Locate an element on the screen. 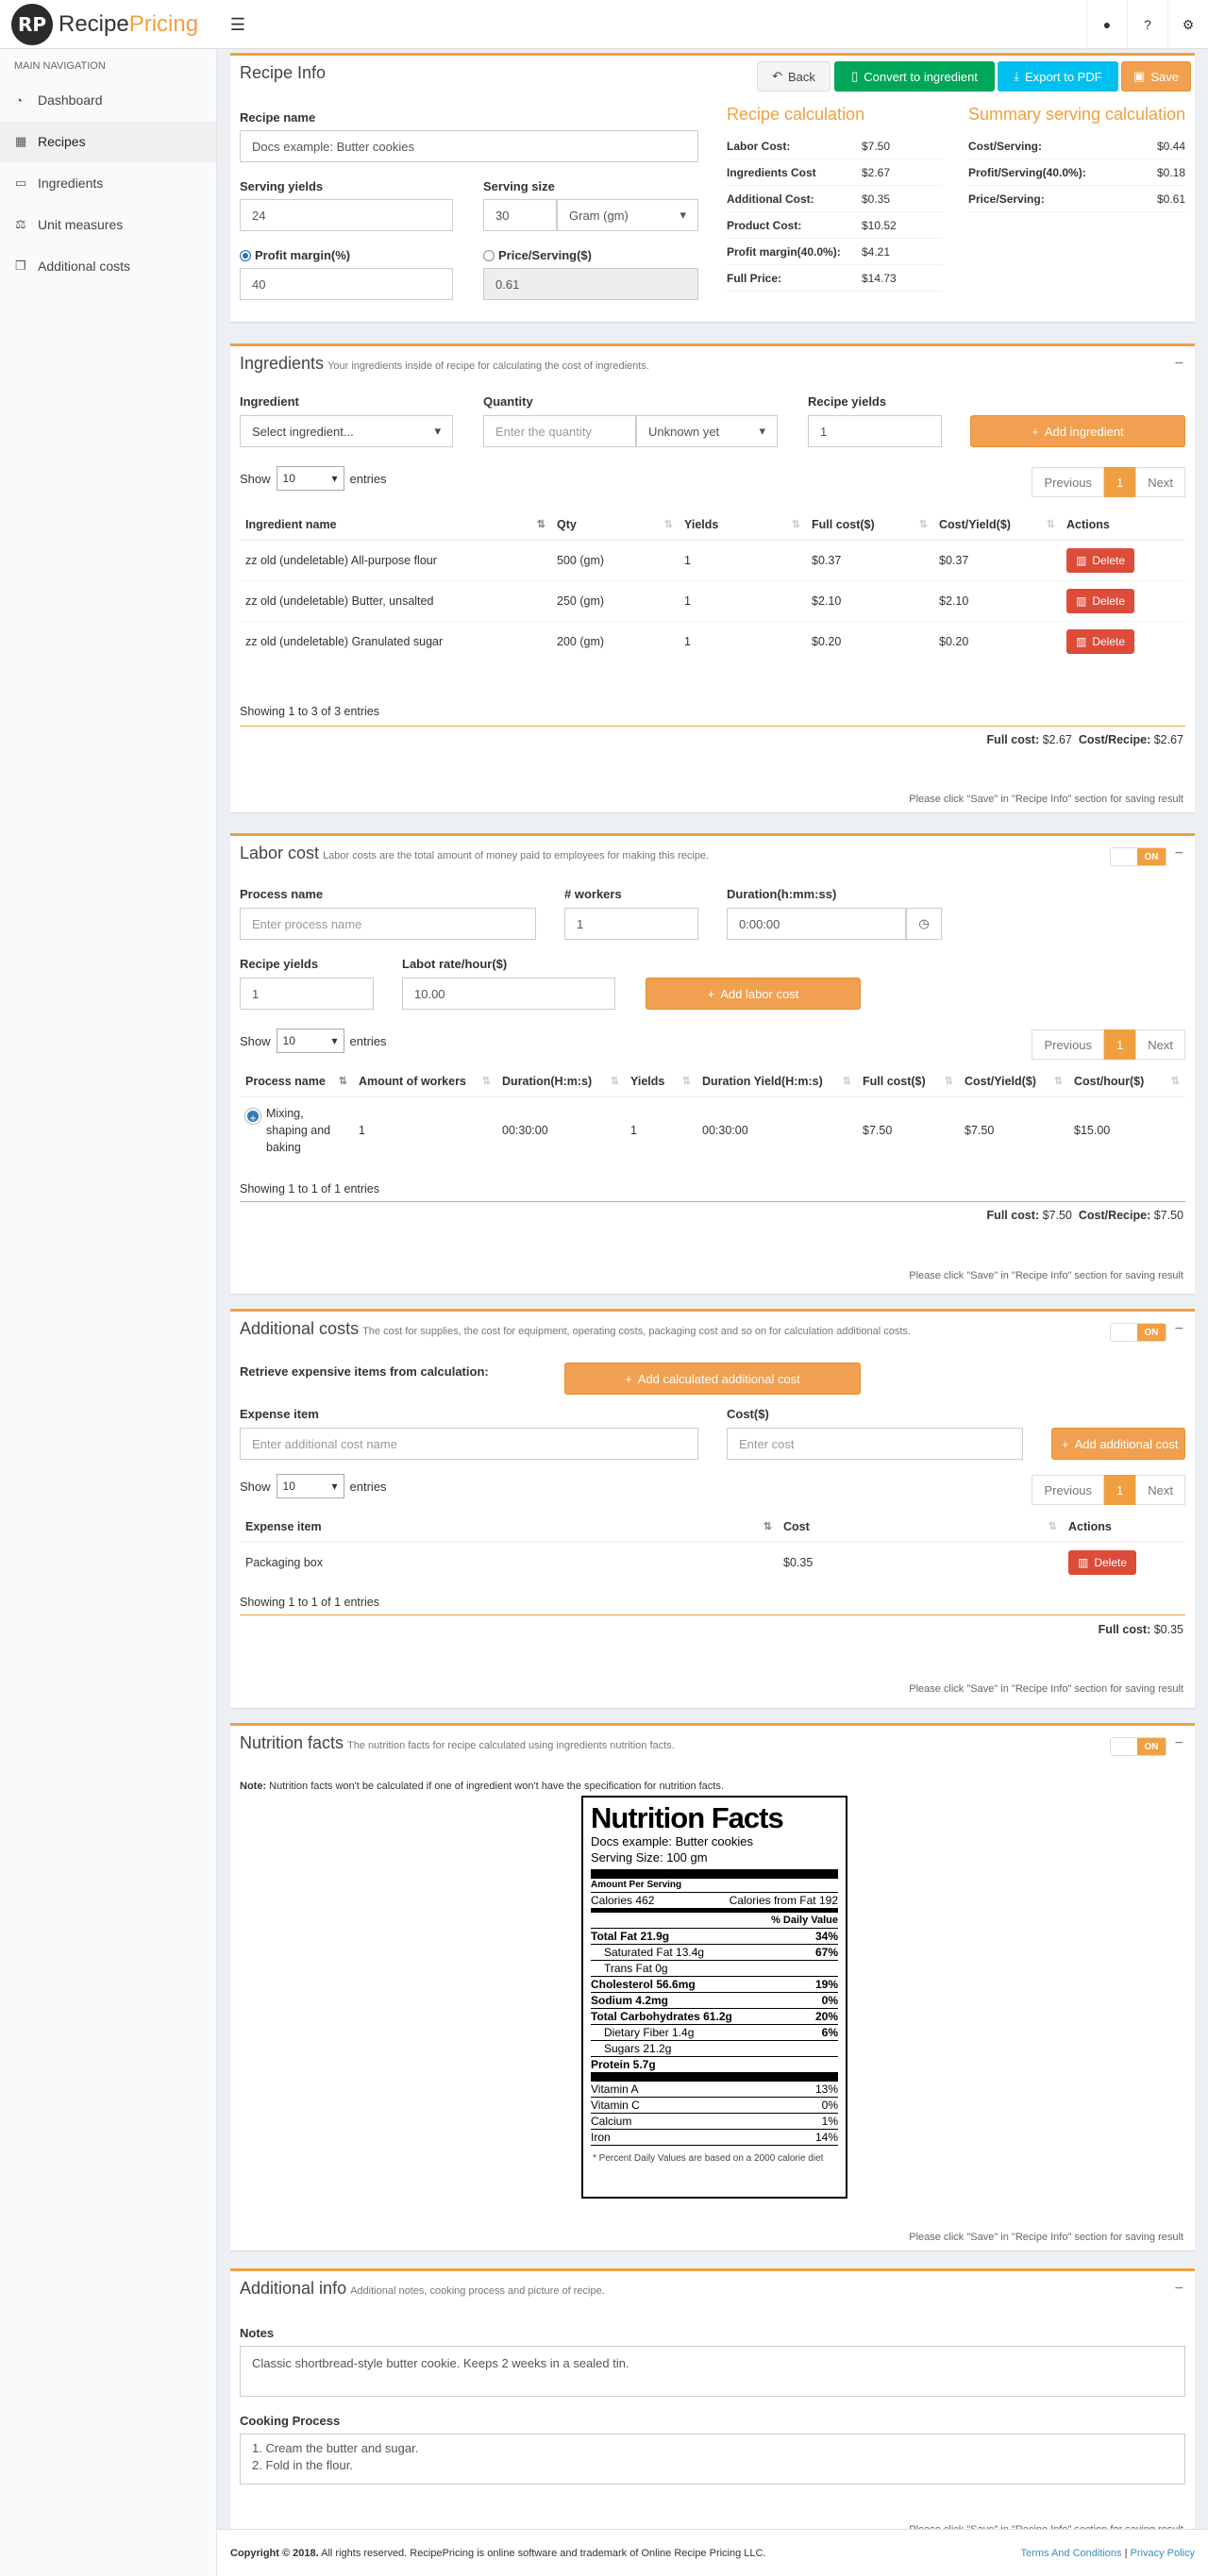  balance-icon: ⚖ is located at coordinates (20, 224).